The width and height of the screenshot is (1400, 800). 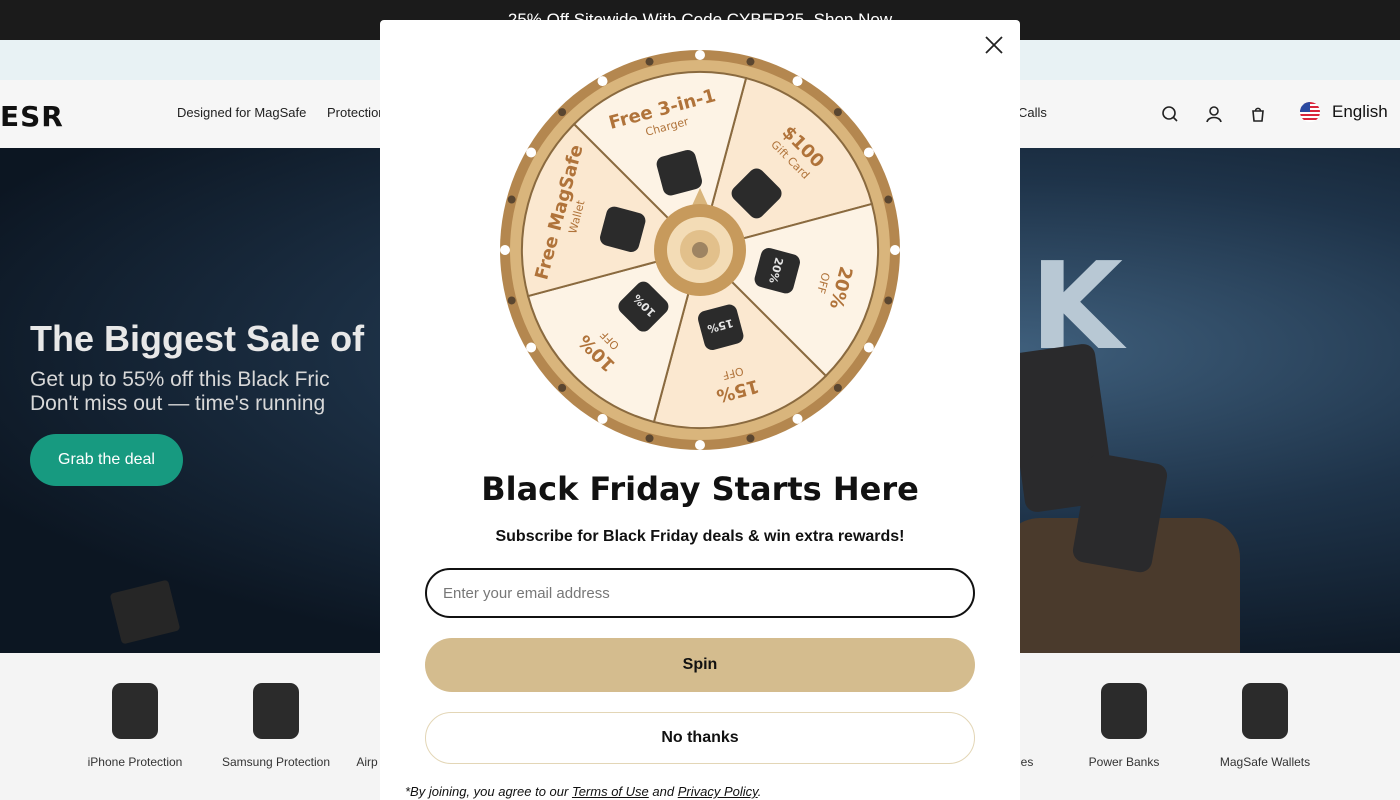 I want to click on no-thanks-button: No thanks, so click(x=700, y=738).